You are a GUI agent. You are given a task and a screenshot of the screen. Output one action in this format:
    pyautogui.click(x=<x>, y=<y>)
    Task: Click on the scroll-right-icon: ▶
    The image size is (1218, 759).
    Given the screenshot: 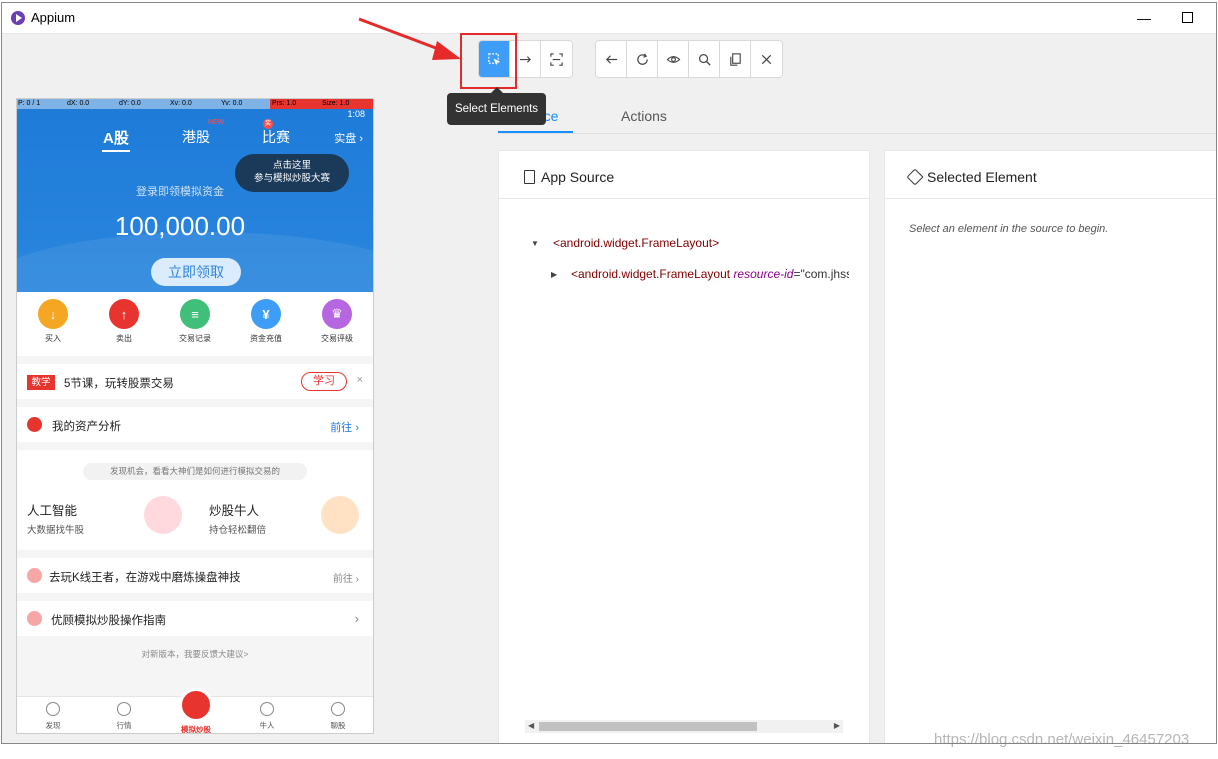 What is the action you would take?
    pyautogui.click(x=837, y=725)
    